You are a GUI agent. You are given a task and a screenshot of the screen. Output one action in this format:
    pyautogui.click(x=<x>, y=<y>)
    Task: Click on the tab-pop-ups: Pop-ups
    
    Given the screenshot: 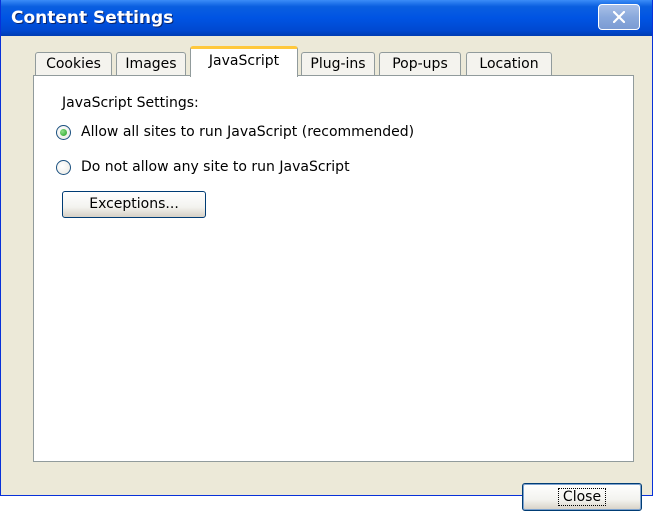 What is the action you would take?
    pyautogui.click(x=420, y=64)
    